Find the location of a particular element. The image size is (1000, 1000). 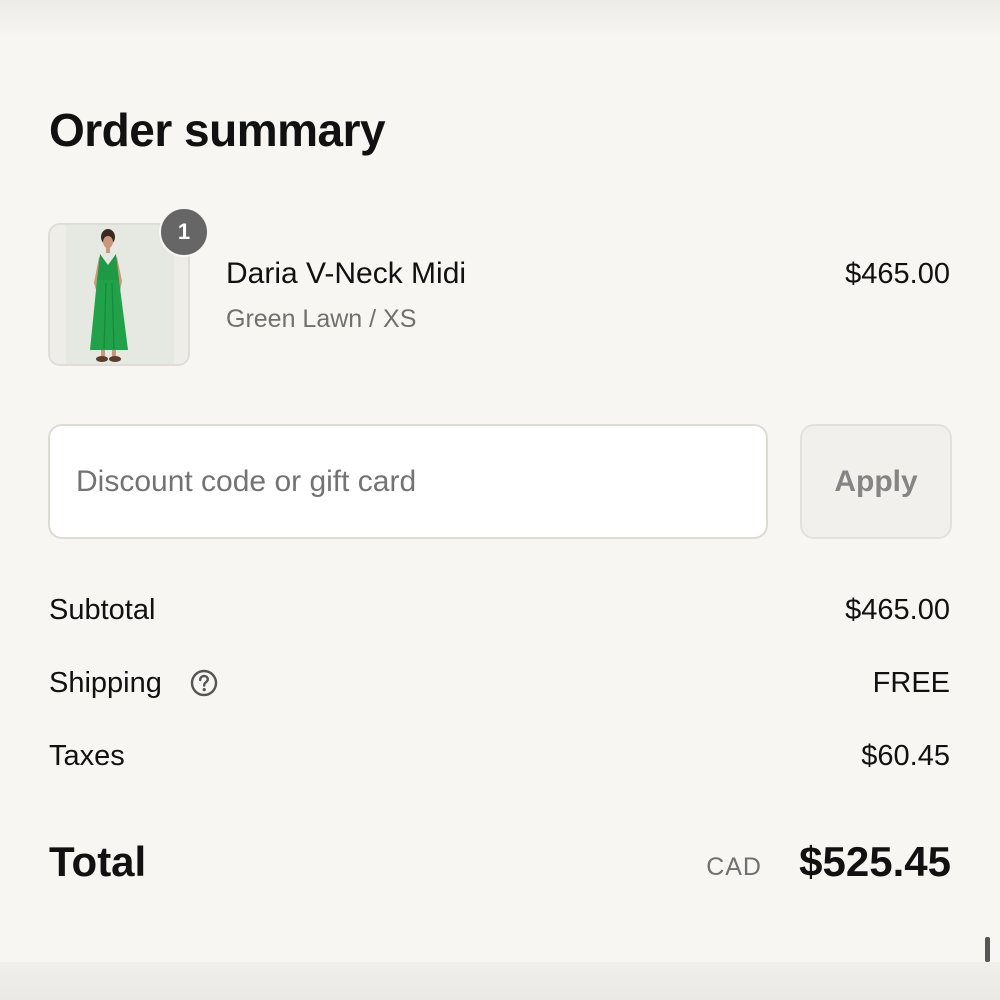

page-title: Order summary is located at coordinates (217, 130).